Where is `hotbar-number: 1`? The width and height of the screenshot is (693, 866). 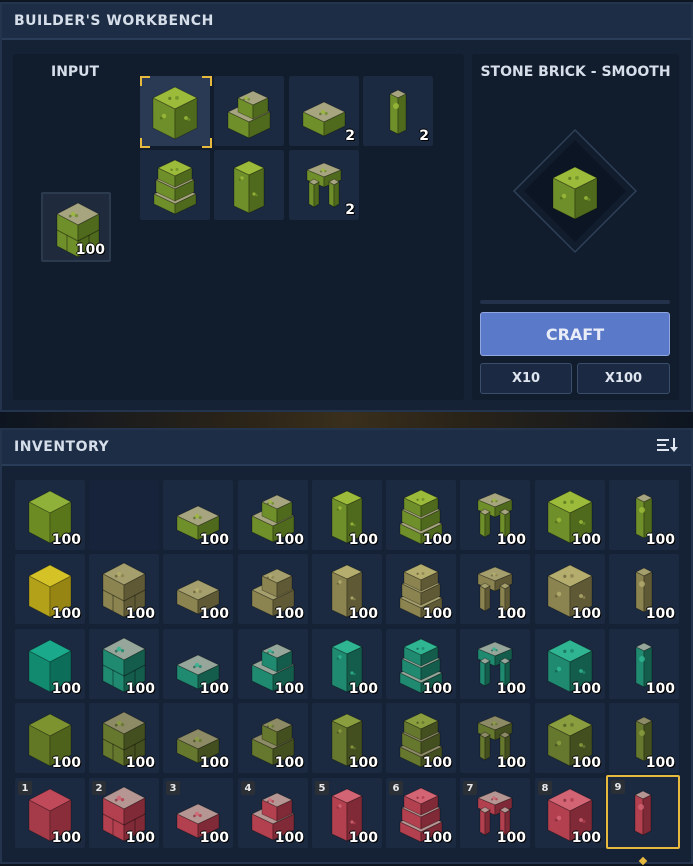
hotbar-number: 1 is located at coordinates (25, 788).